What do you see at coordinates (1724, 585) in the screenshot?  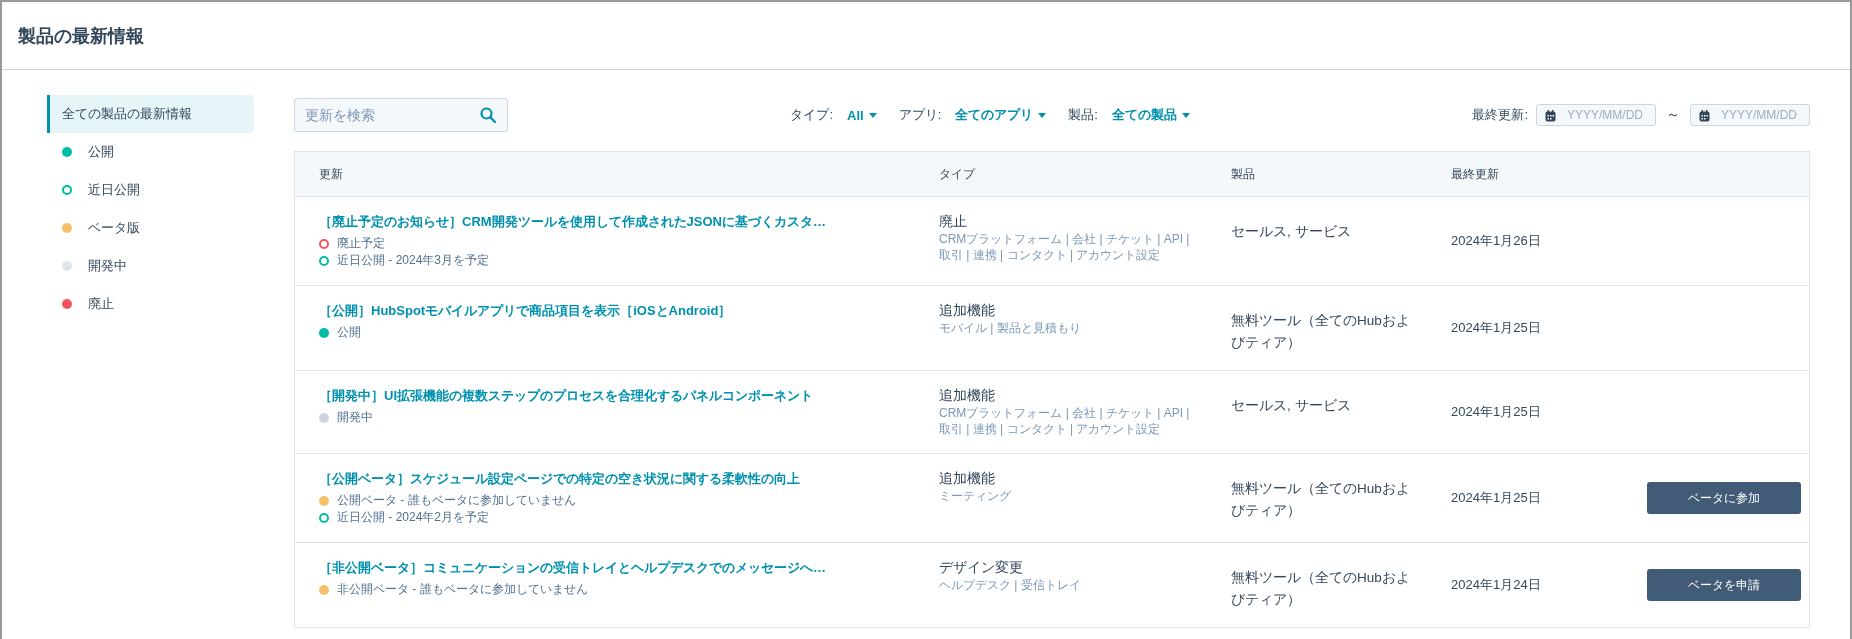 I see `beta-button: ベータを申請` at bounding box center [1724, 585].